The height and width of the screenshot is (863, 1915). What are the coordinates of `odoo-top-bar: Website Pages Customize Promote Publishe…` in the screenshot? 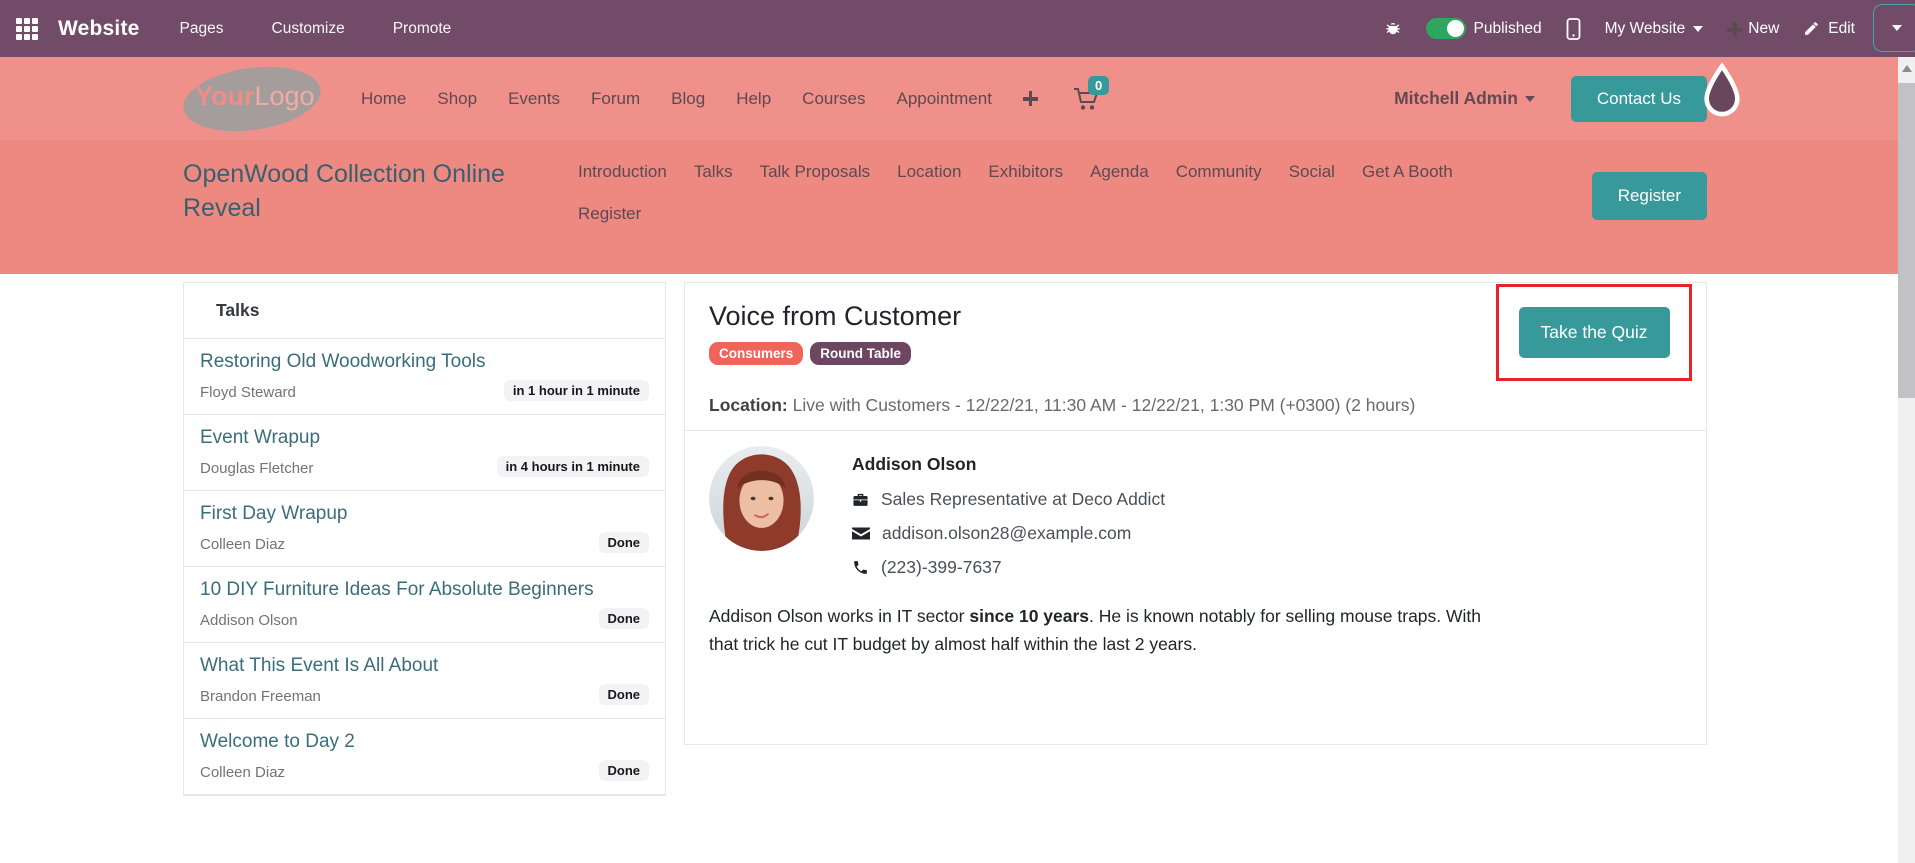 It's located at (957, 28).